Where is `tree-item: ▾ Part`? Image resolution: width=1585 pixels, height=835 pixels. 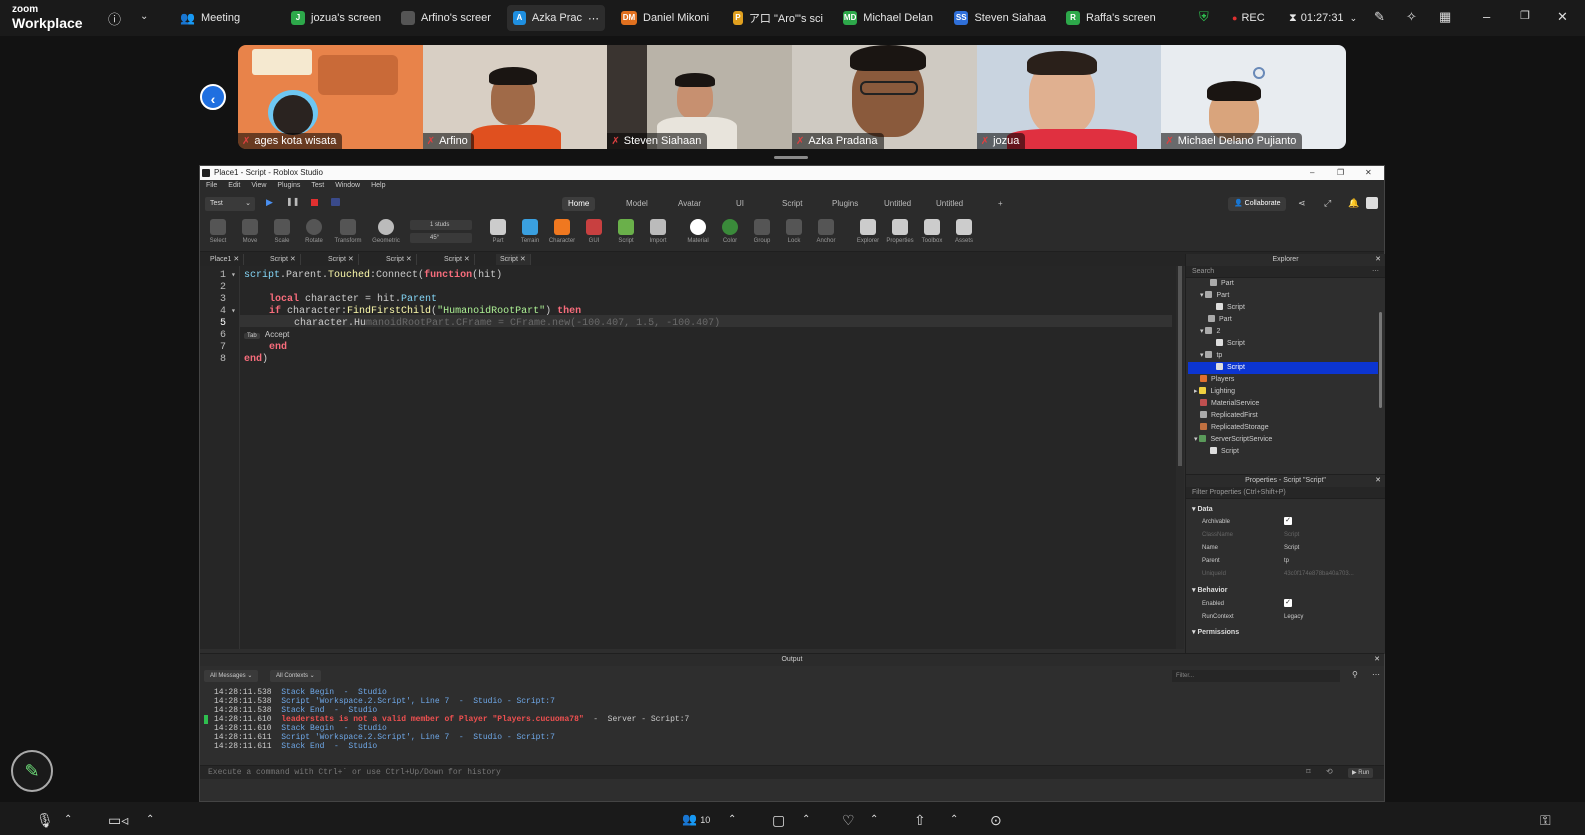
tree-item: ▾ Part is located at coordinates (1214, 296).